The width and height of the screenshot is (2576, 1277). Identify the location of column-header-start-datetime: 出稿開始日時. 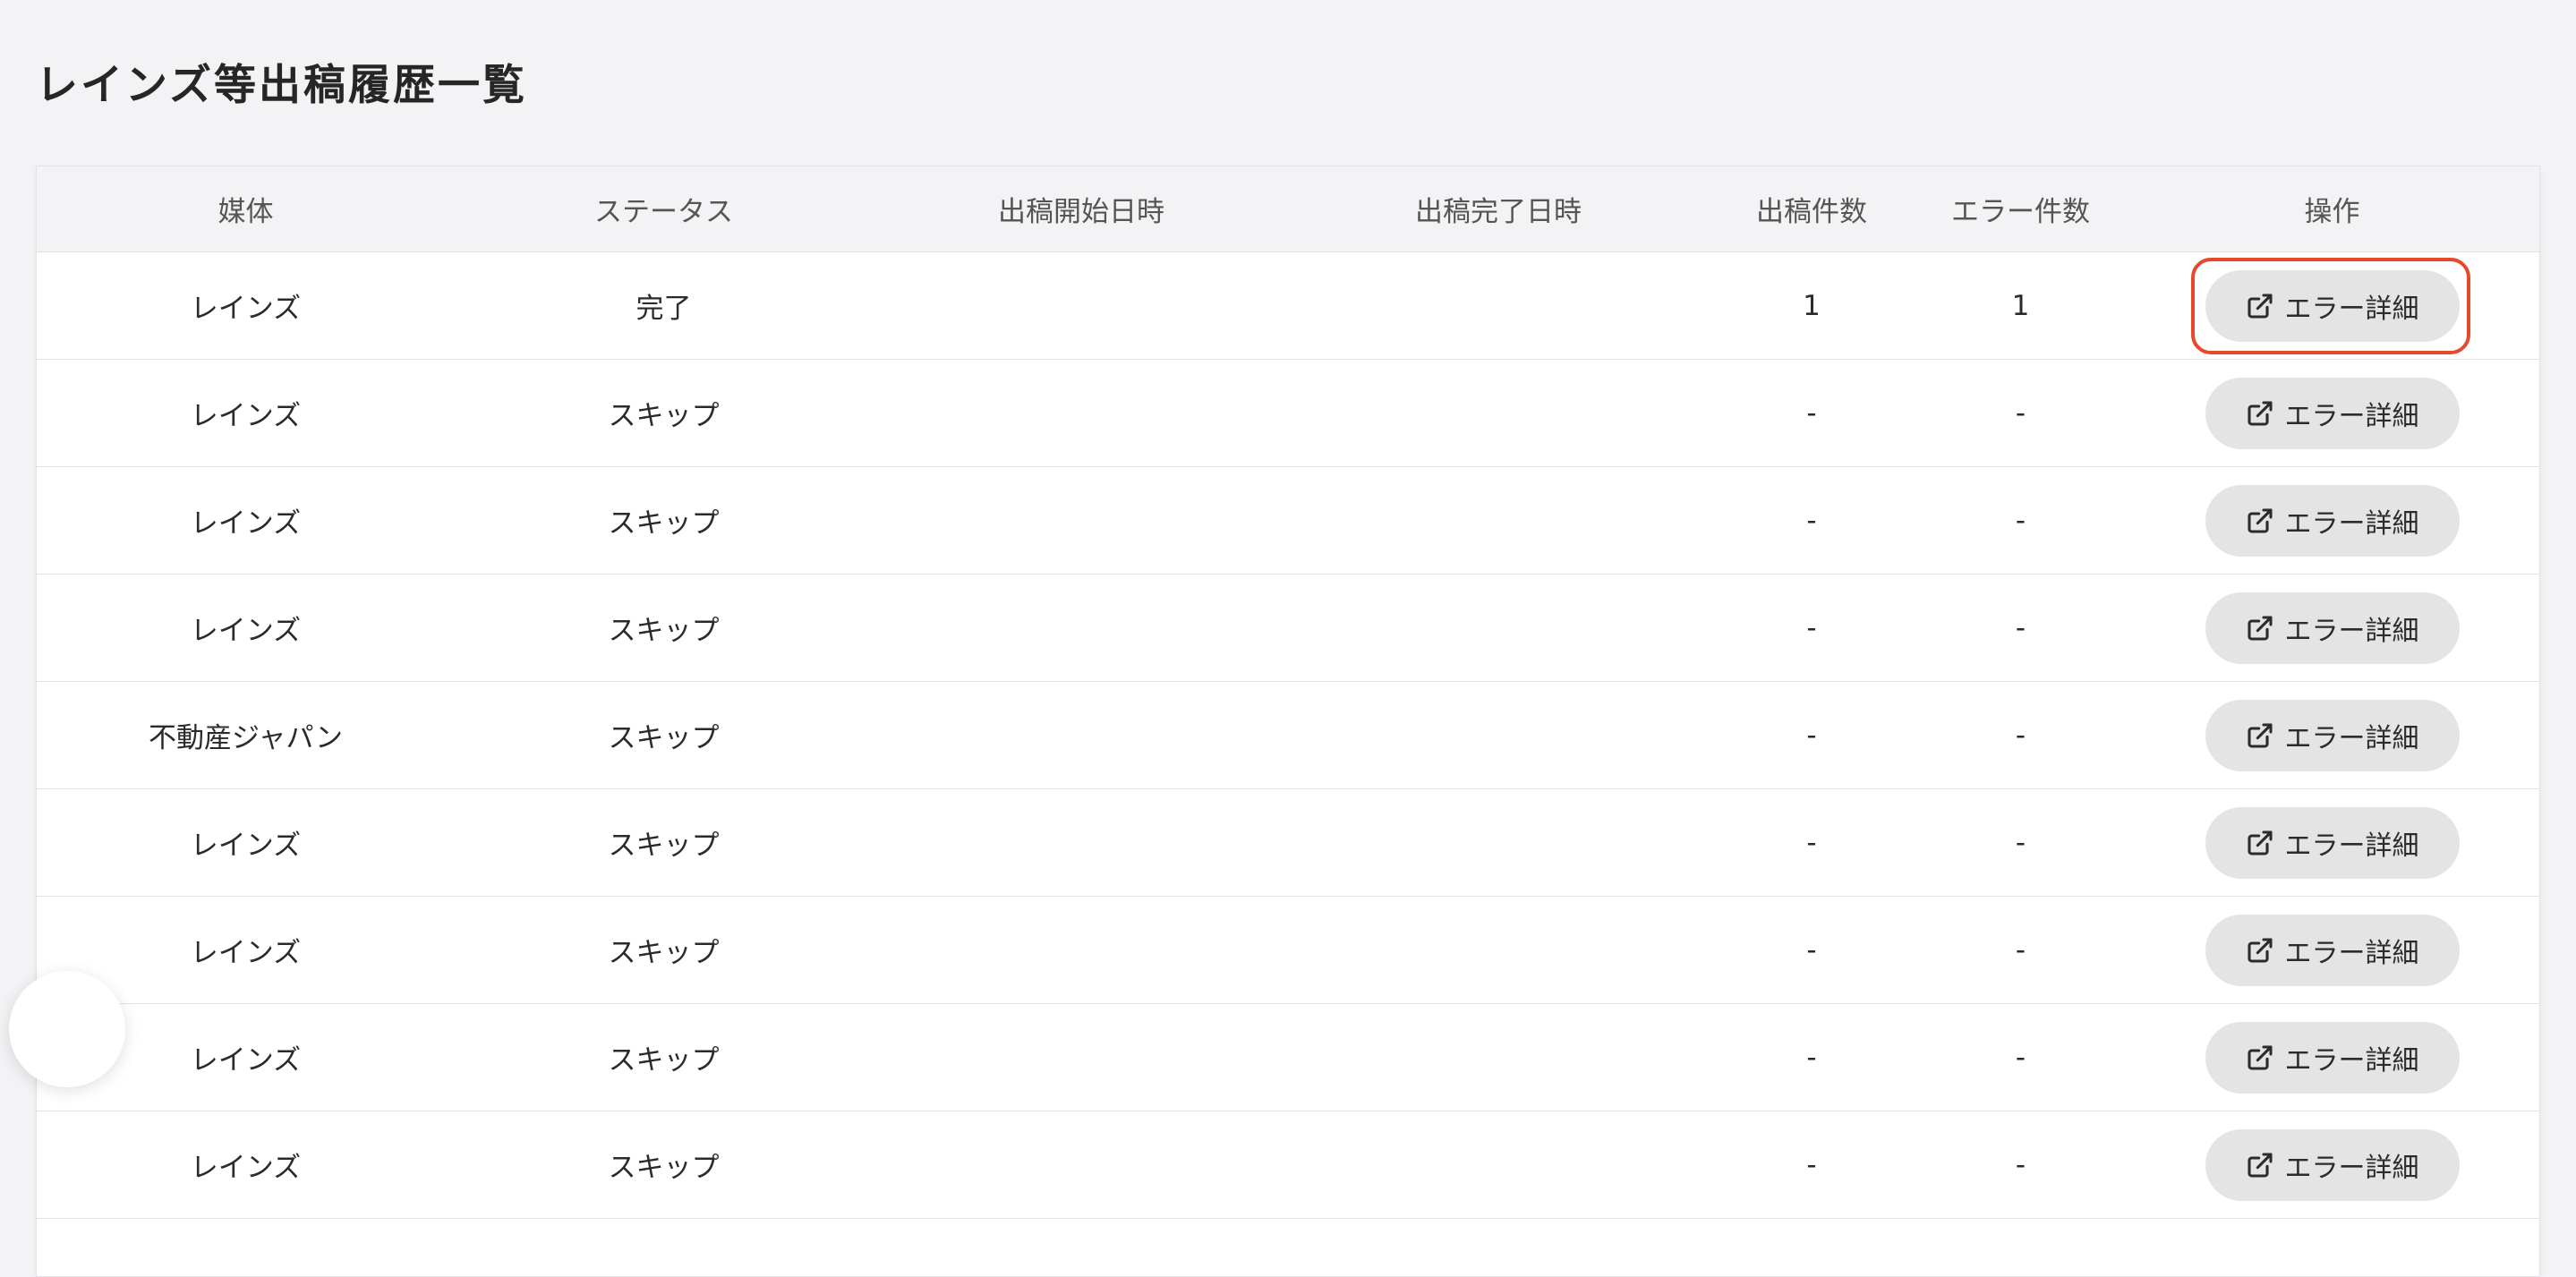
(1081, 209).